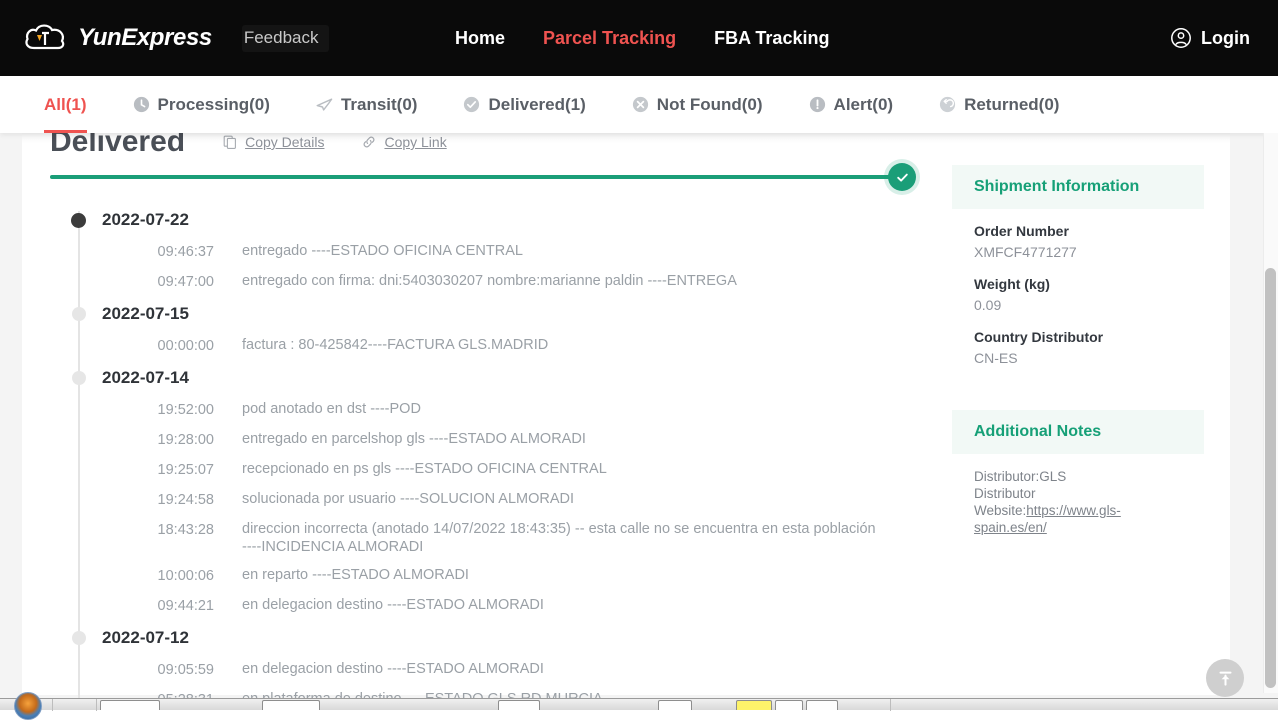 Image resolution: width=1278 pixels, height=720 pixels. What do you see at coordinates (480, 38) in the screenshot?
I see `nav-link-home: Home` at bounding box center [480, 38].